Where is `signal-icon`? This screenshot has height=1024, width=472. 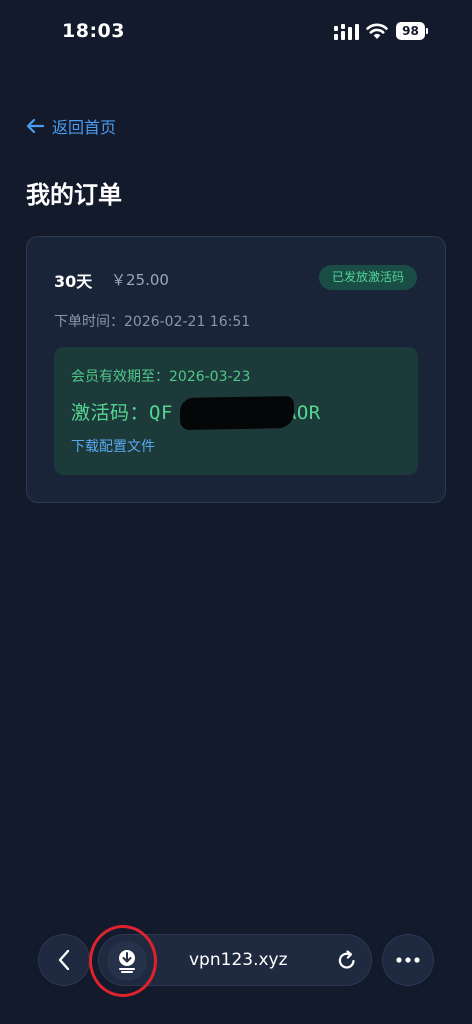 signal-icon is located at coordinates (346, 32).